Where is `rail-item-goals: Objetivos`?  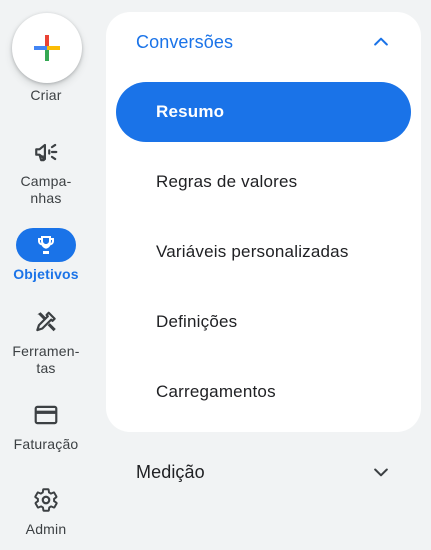
rail-item-goals: Objetivos is located at coordinates (46, 255).